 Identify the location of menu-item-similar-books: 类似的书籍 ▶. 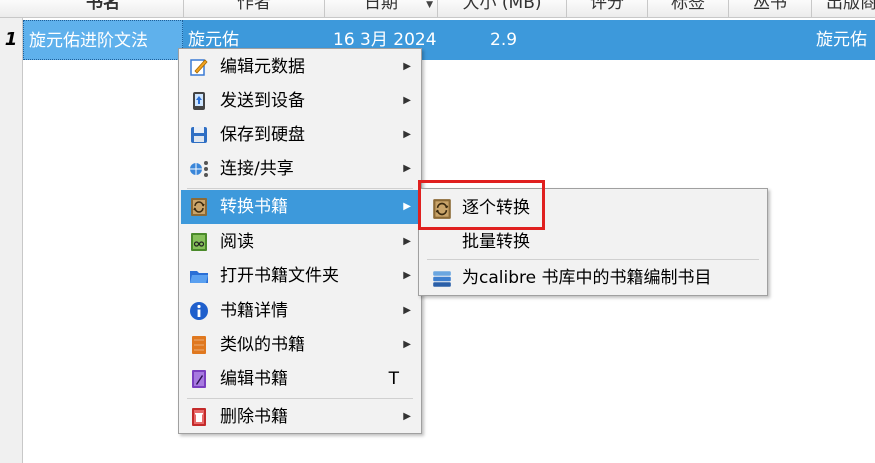
(300, 345).